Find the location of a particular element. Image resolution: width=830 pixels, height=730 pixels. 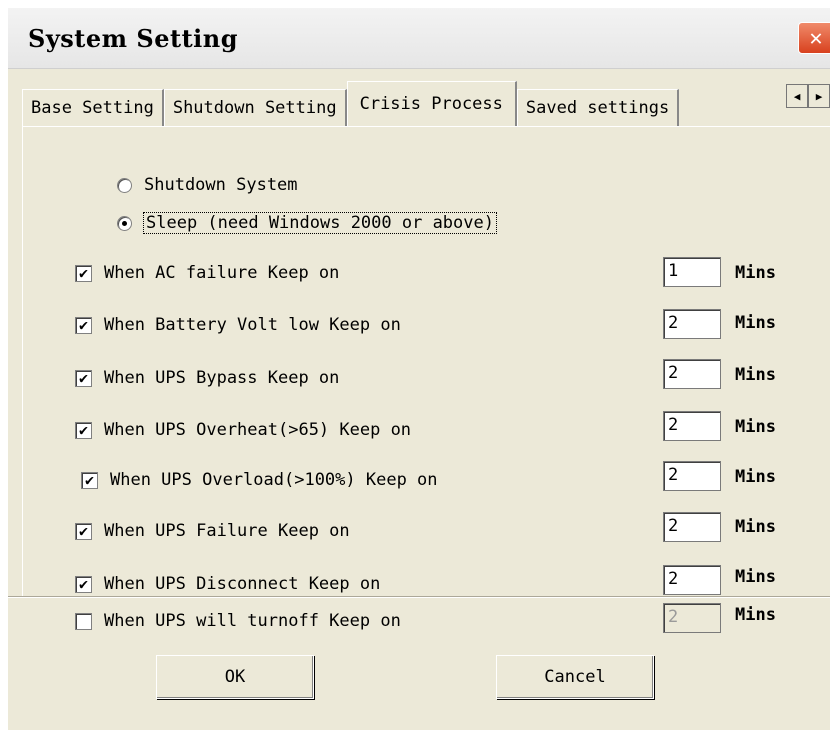

event-row-ups-overheat: ✔ When UPS Overheat(>65) Keep on is located at coordinates (243, 430).